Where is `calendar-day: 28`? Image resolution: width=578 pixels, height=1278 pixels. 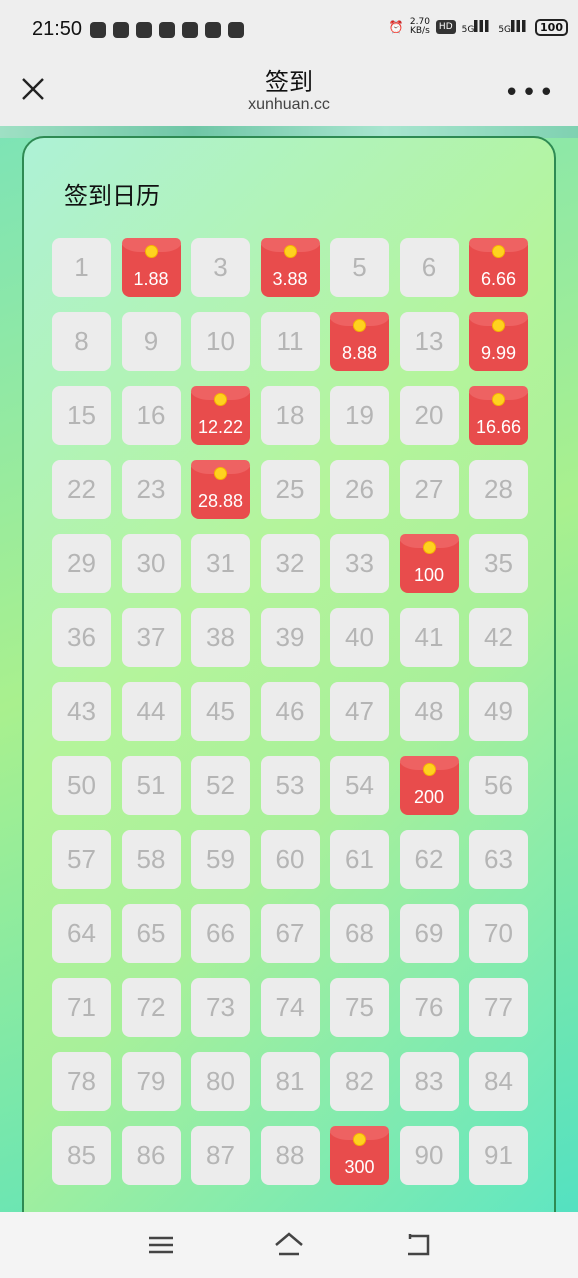 calendar-day: 28 is located at coordinates (498, 489).